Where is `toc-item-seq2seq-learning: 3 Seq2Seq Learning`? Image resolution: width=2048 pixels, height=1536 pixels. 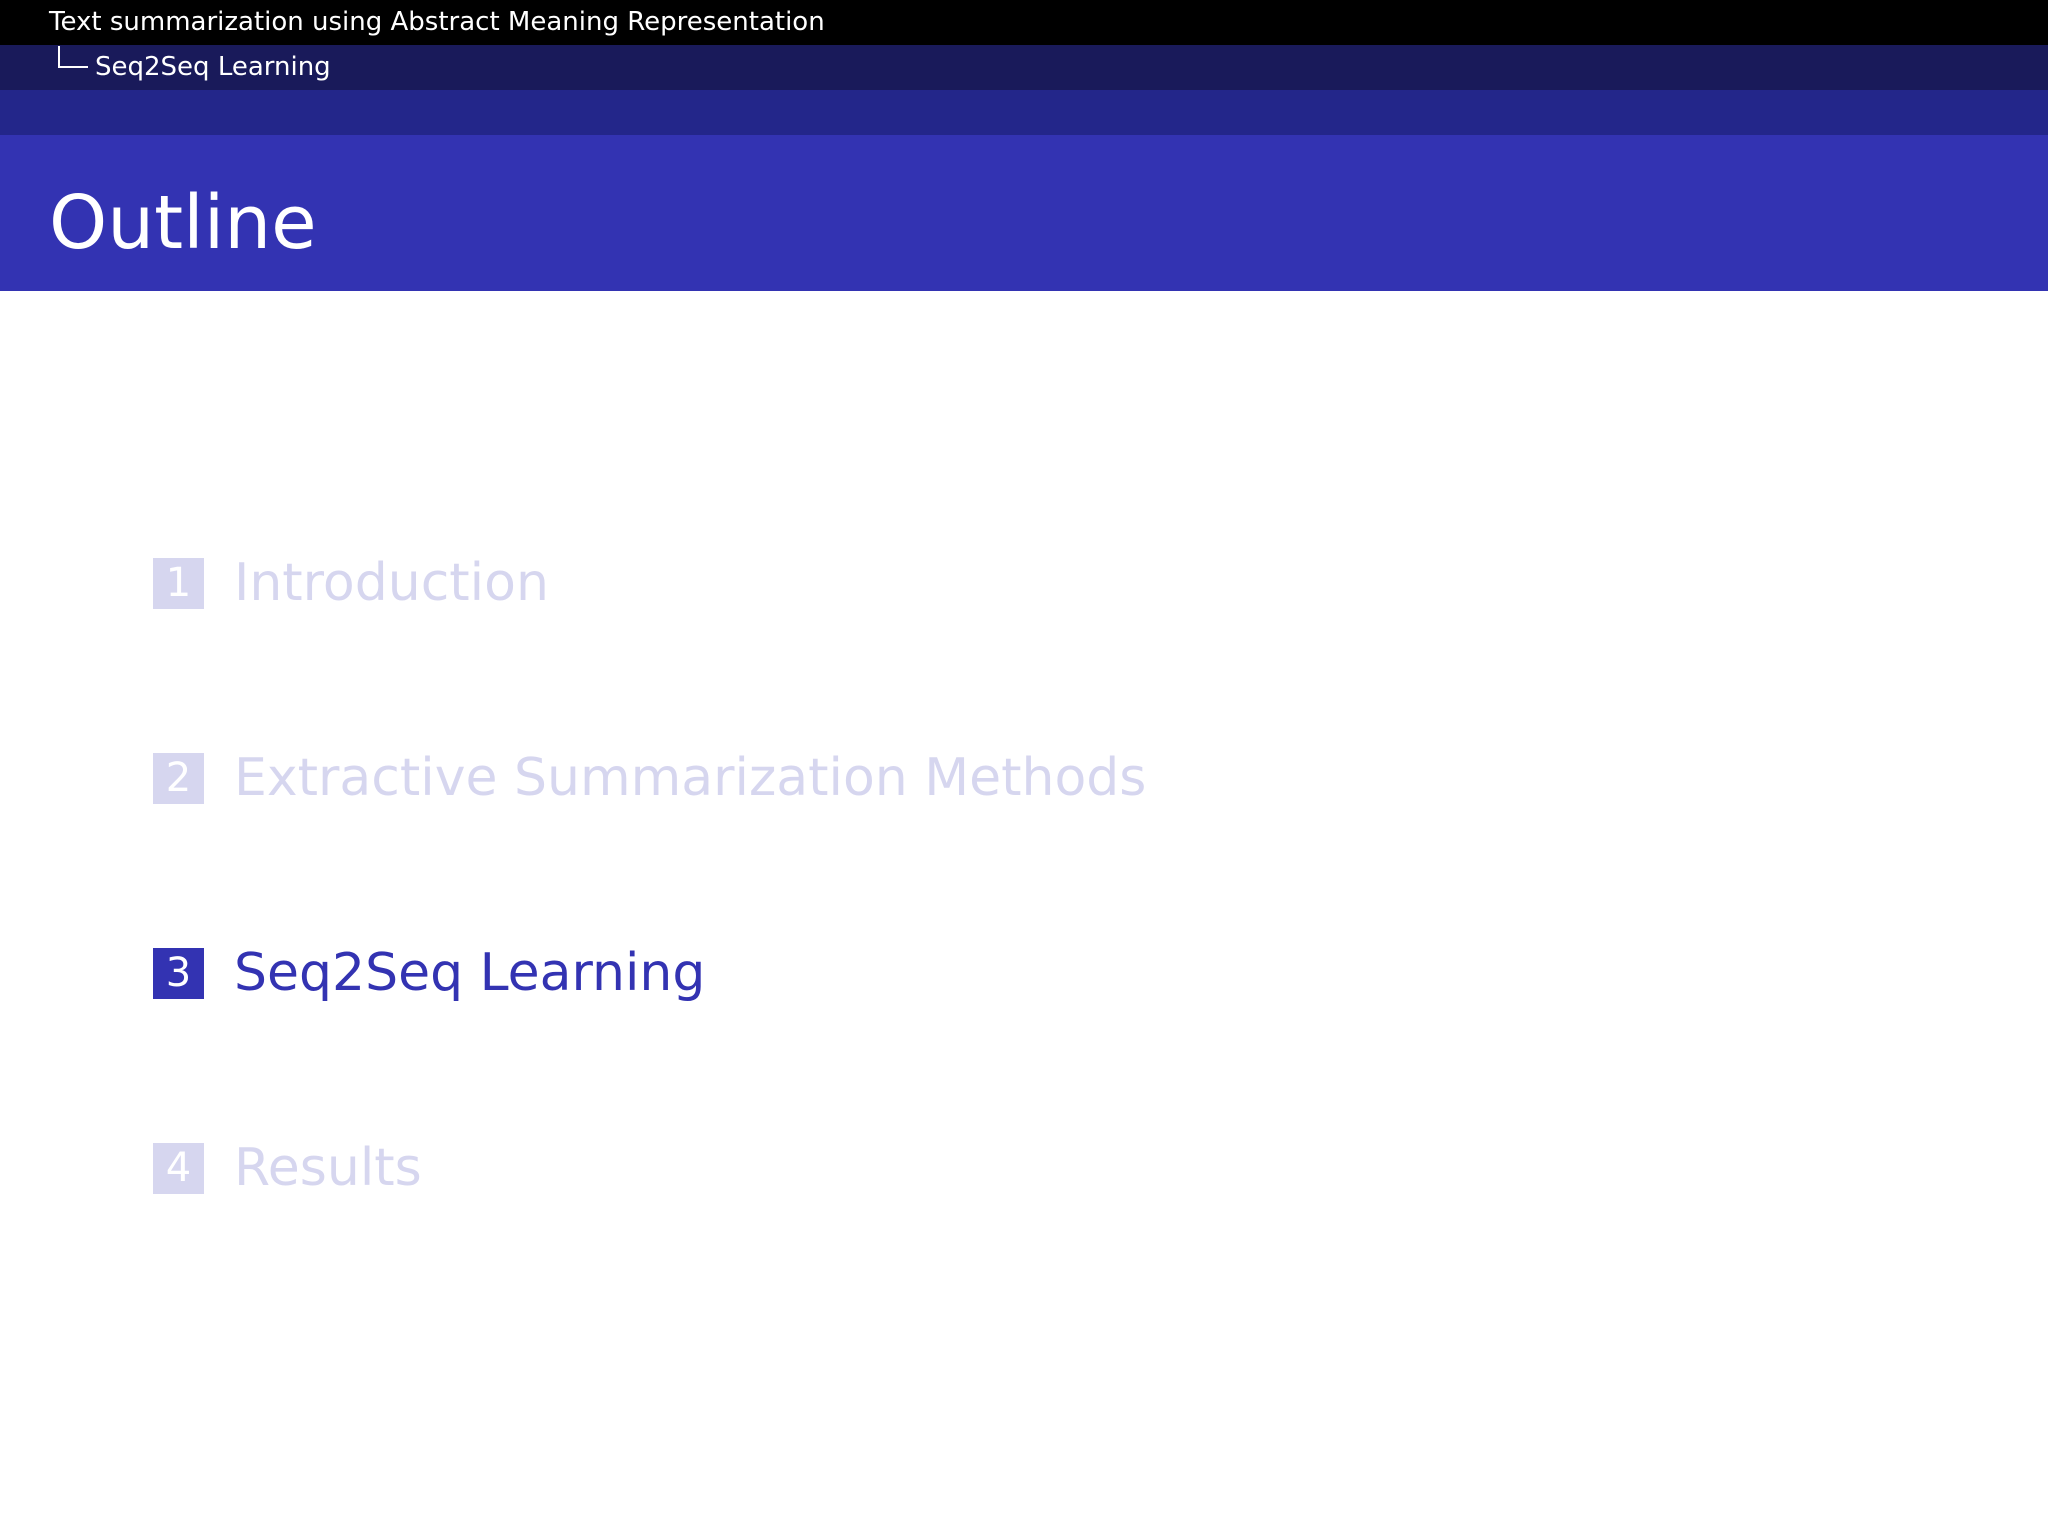
toc-item-seq2seq-learning: 3 Seq2Seq Learning is located at coordinates (429, 973).